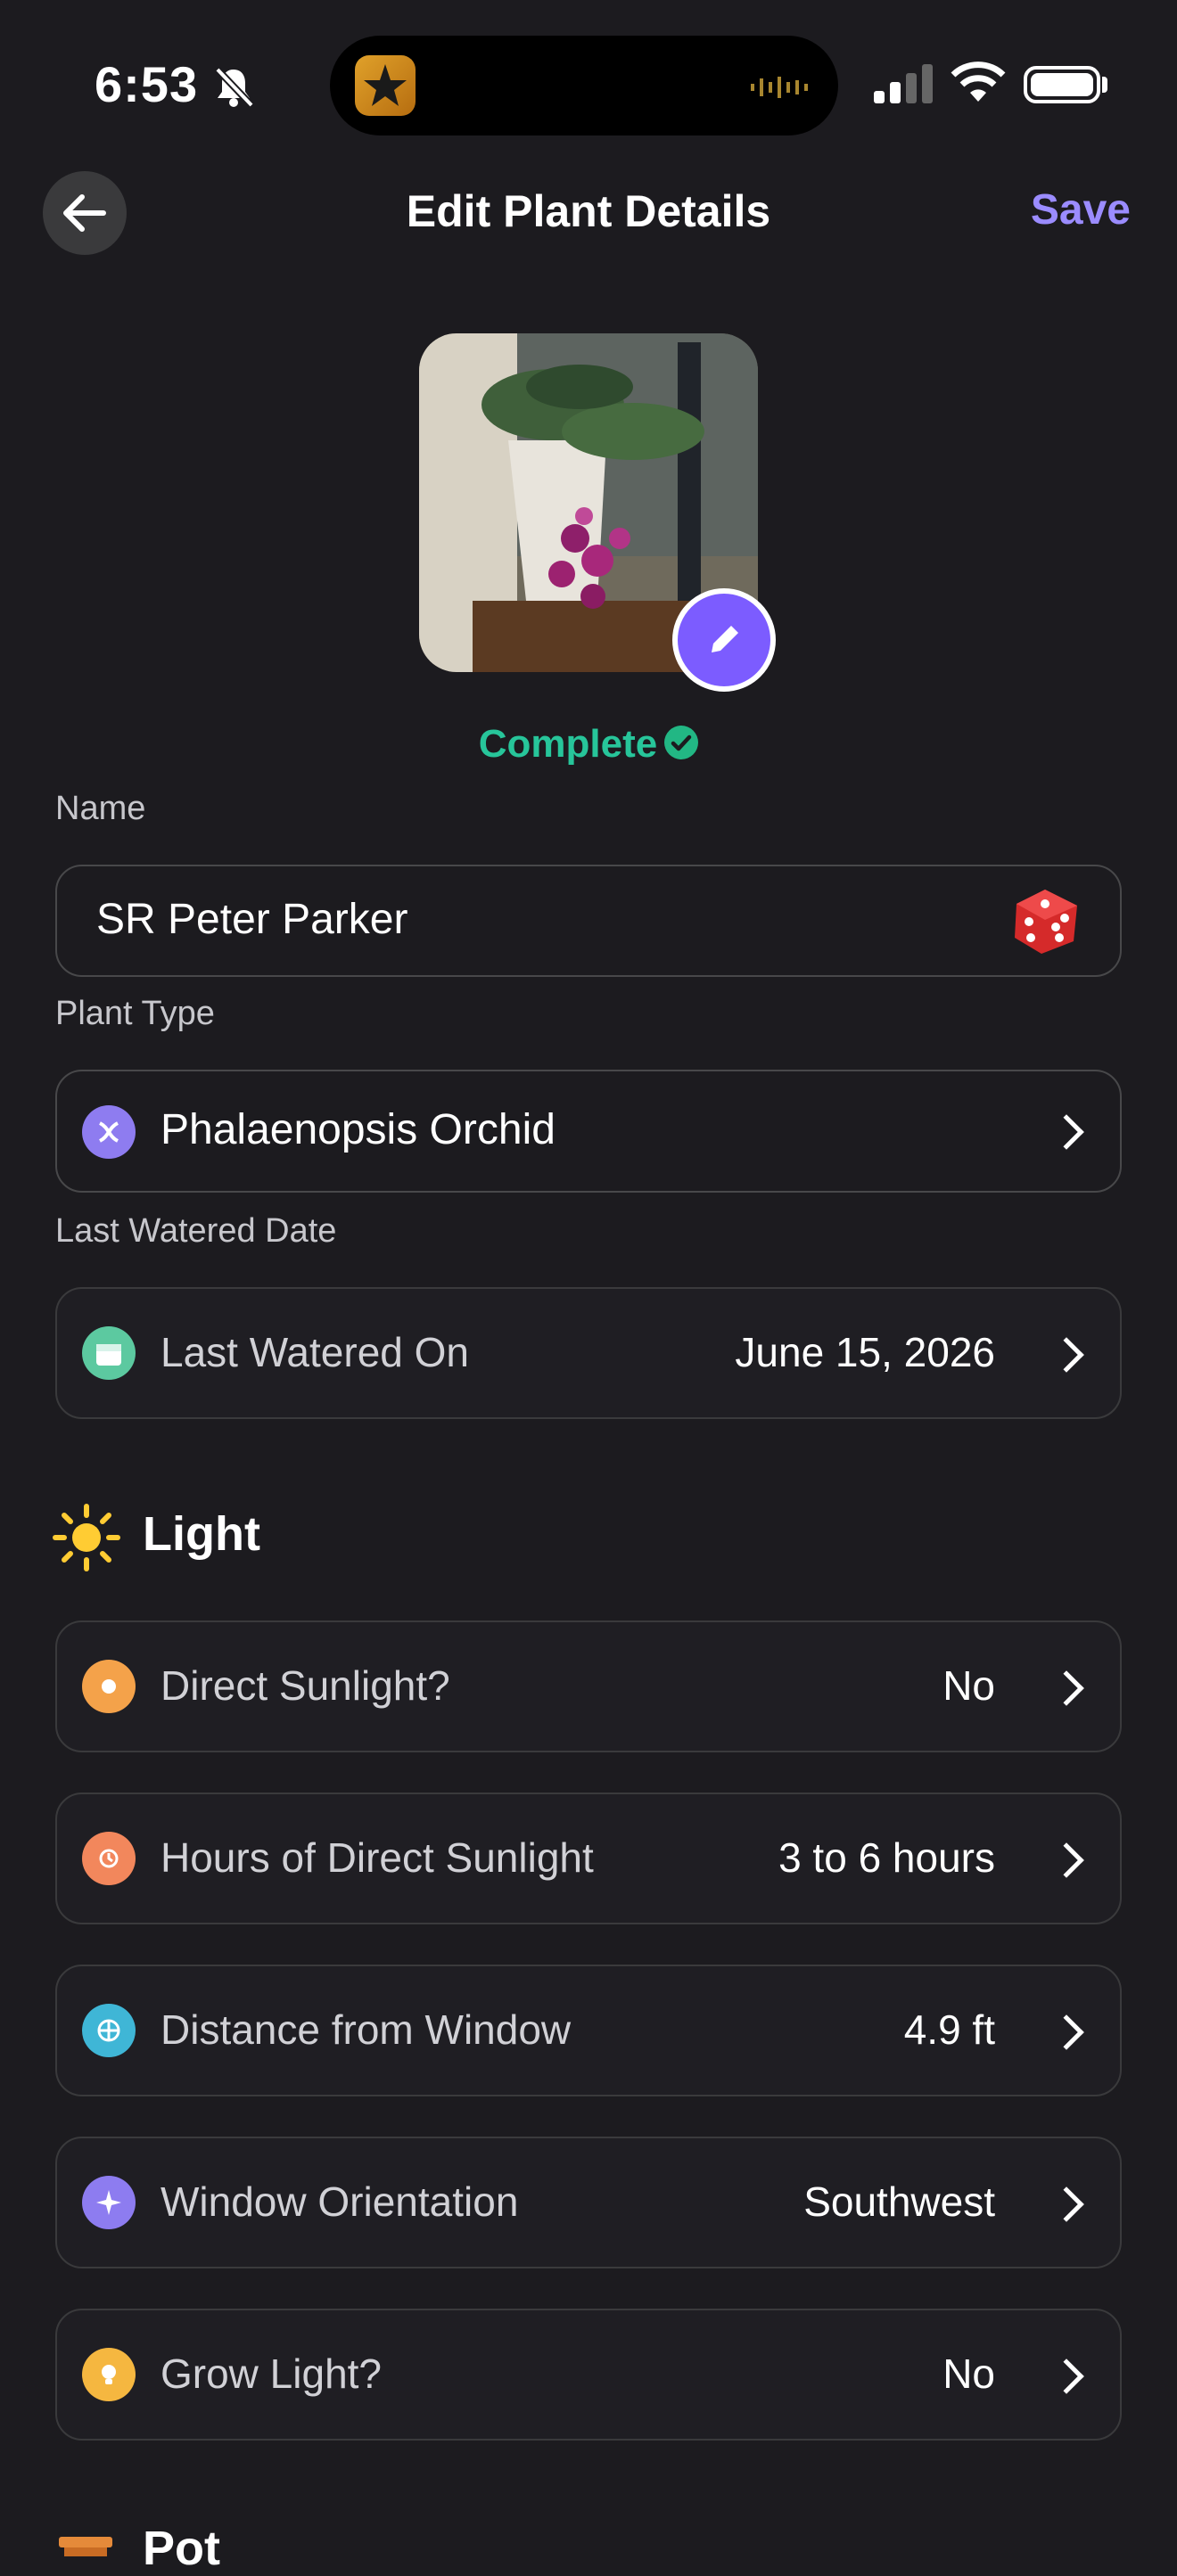 This screenshot has height=2576, width=1177. Describe the element at coordinates (588, 2202) in the screenshot. I see `window-orientation-row: Window Orientation Southwest` at that location.